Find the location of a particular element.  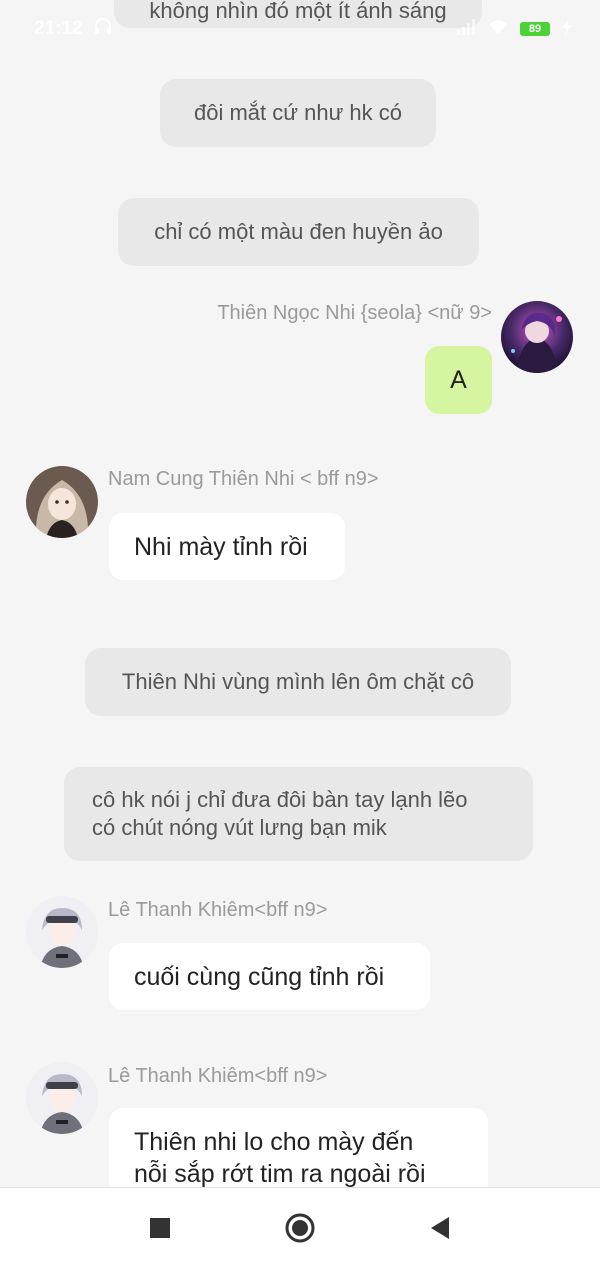

navigation-bar is located at coordinates (300, 1227).